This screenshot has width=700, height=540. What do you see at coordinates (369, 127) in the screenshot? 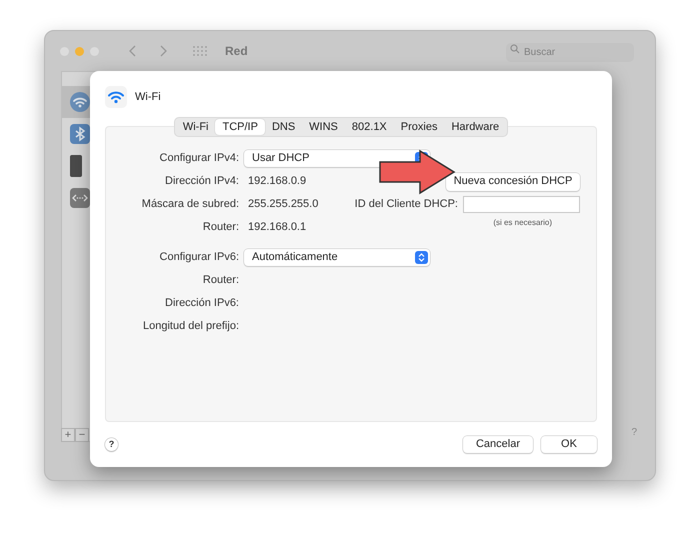
I see `tab: 802.1X` at bounding box center [369, 127].